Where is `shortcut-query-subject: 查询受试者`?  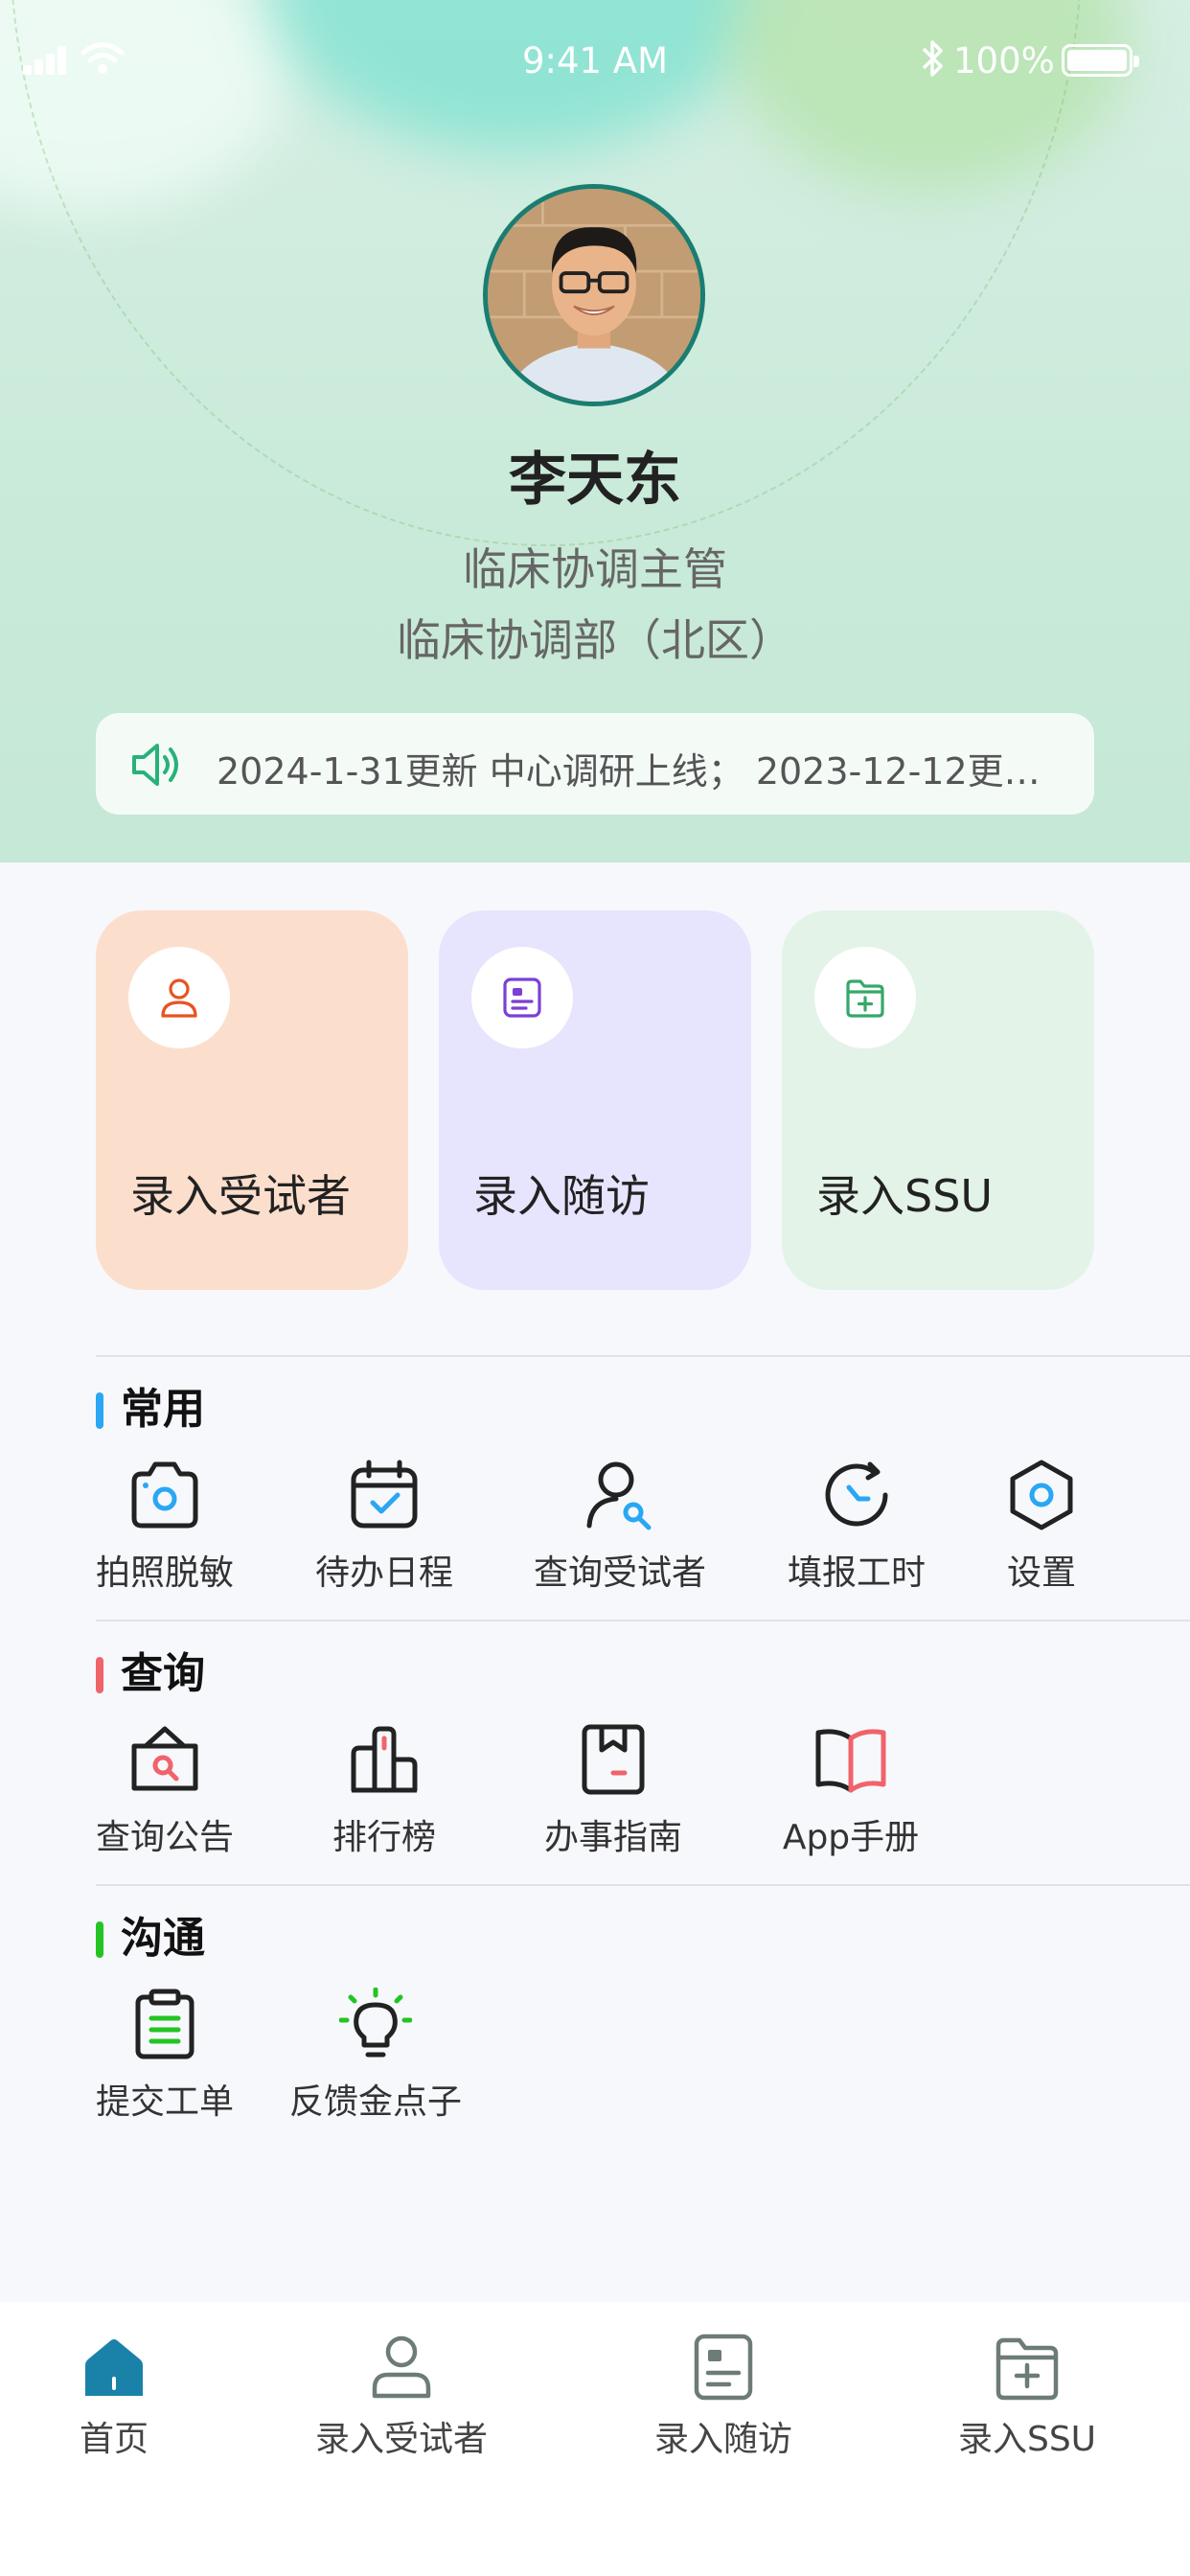
shortcut-query-subject: 查询受试者 is located at coordinates (620, 1527).